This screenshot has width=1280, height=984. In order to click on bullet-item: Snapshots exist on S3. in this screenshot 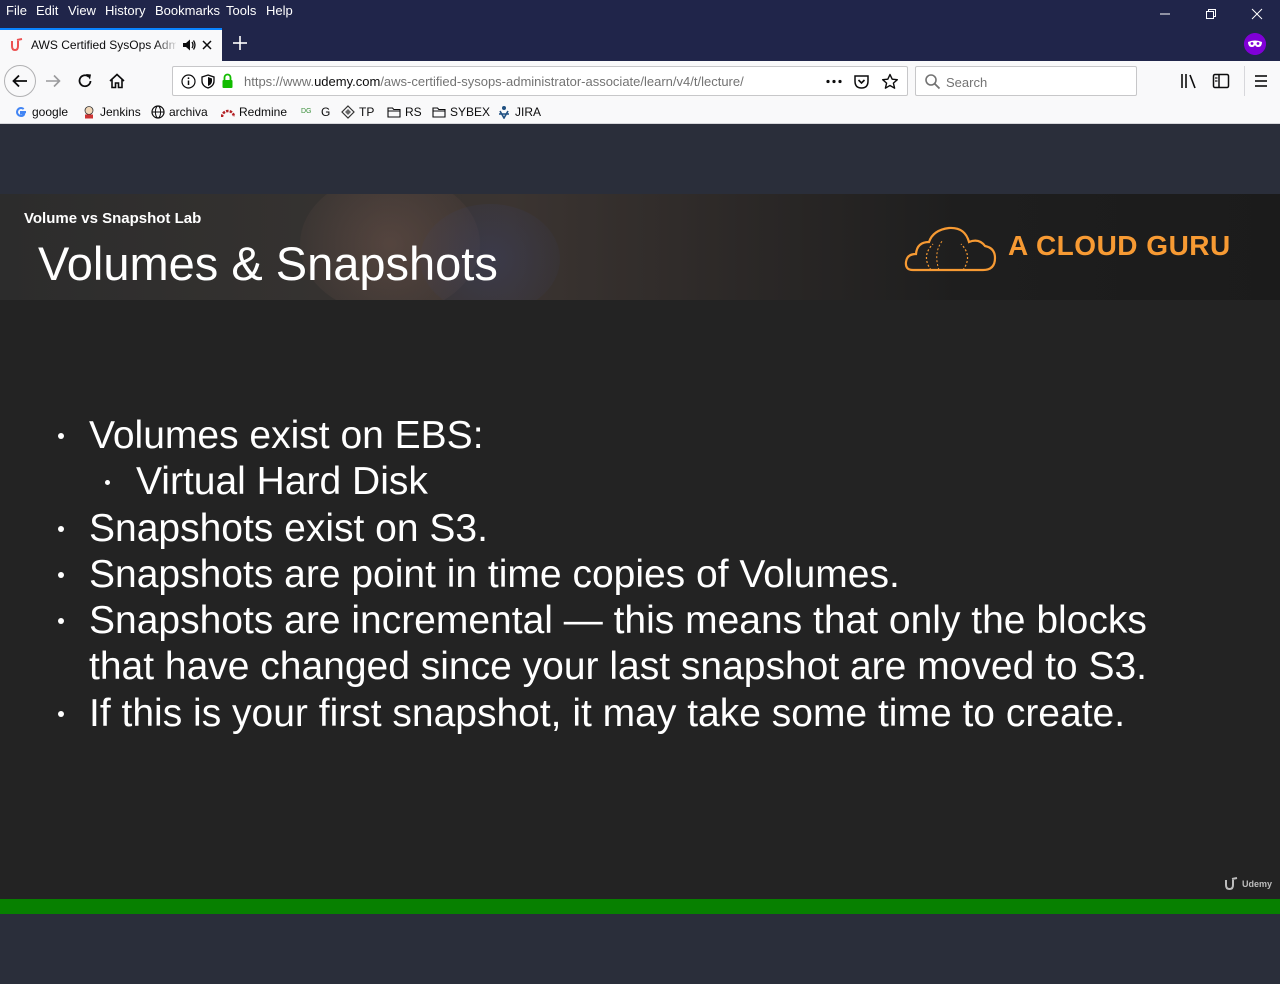, I will do `click(288, 528)`.